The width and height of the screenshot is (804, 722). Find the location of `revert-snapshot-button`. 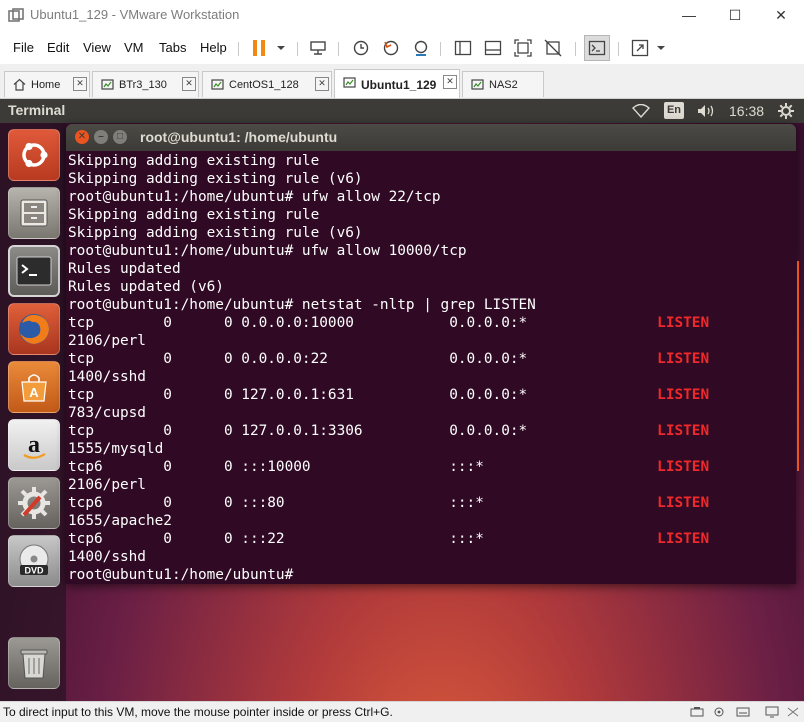

revert-snapshot-button is located at coordinates (391, 48).